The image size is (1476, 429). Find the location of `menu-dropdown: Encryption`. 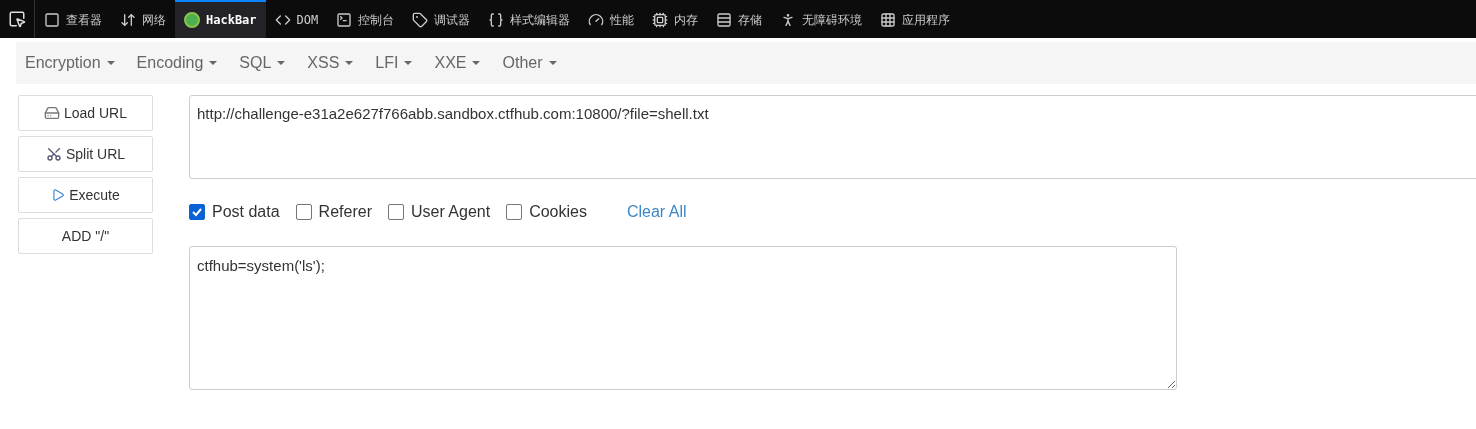

menu-dropdown: Encryption is located at coordinates (70, 63).